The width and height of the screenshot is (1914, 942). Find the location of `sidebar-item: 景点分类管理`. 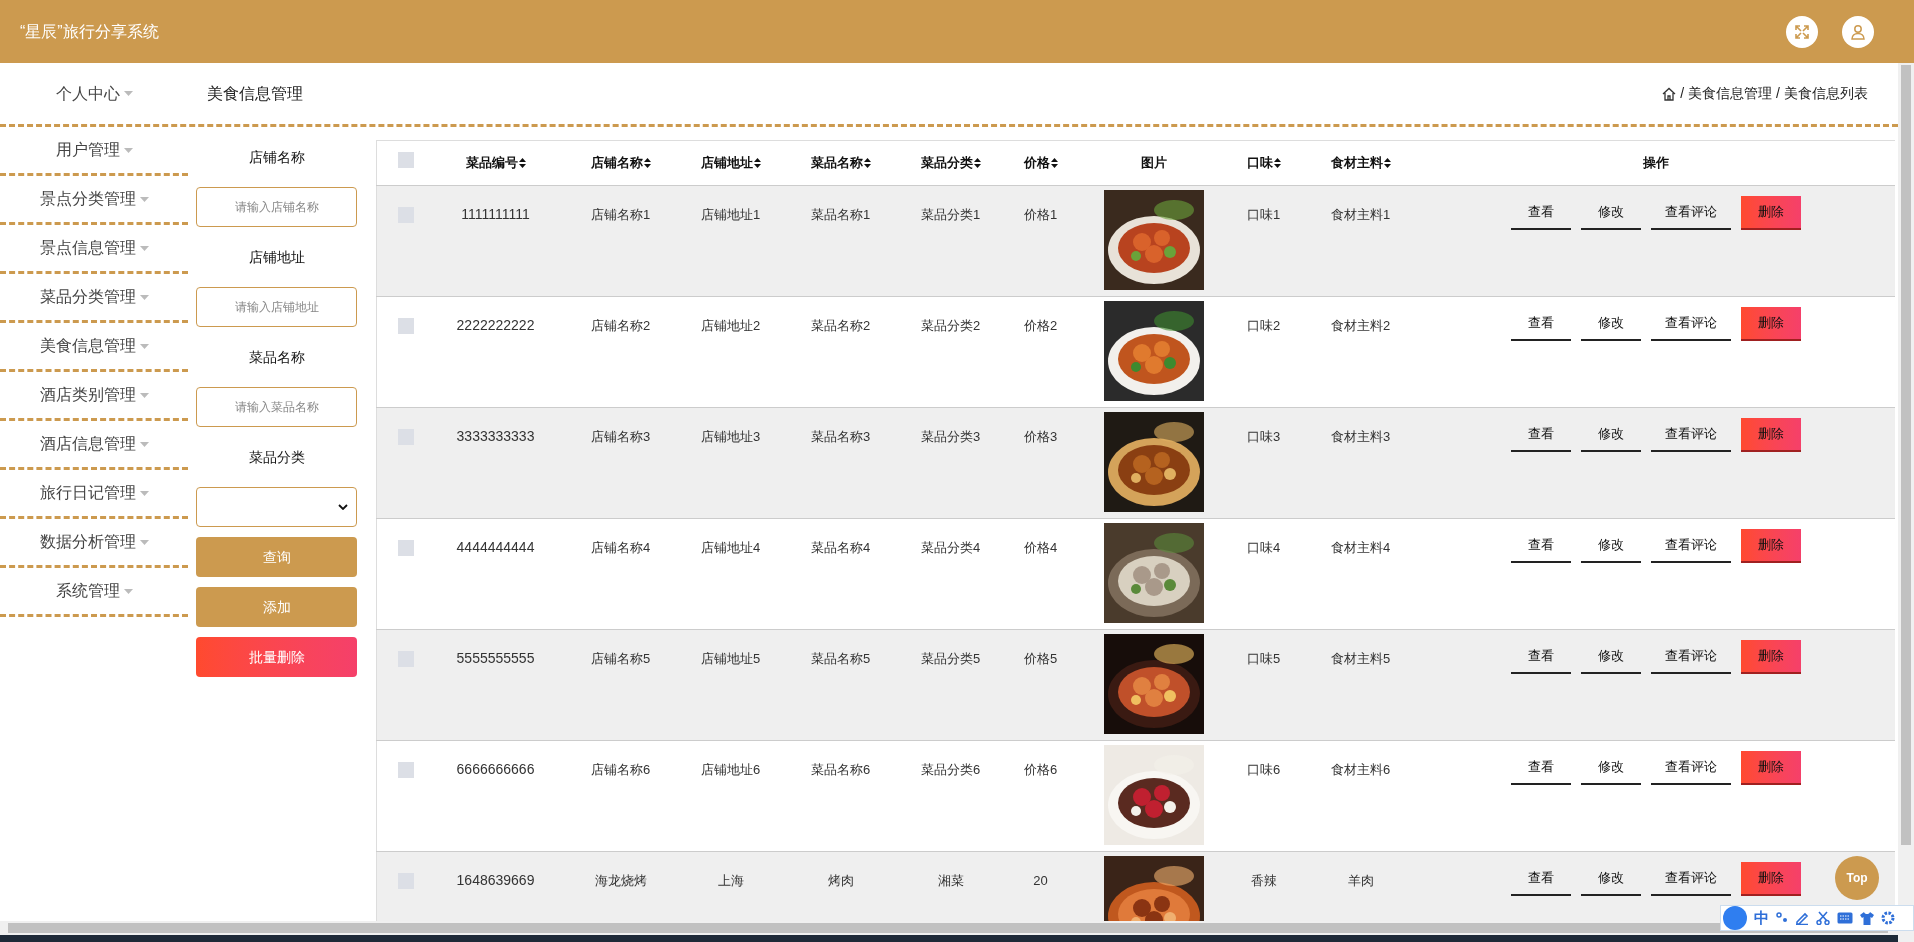

sidebar-item: 景点分类管理 is located at coordinates (94, 200).